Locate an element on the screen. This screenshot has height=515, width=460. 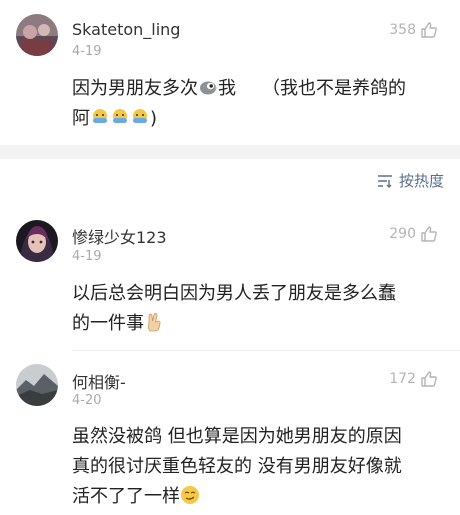
like-button: 358 is located at coordinates (413, 30).